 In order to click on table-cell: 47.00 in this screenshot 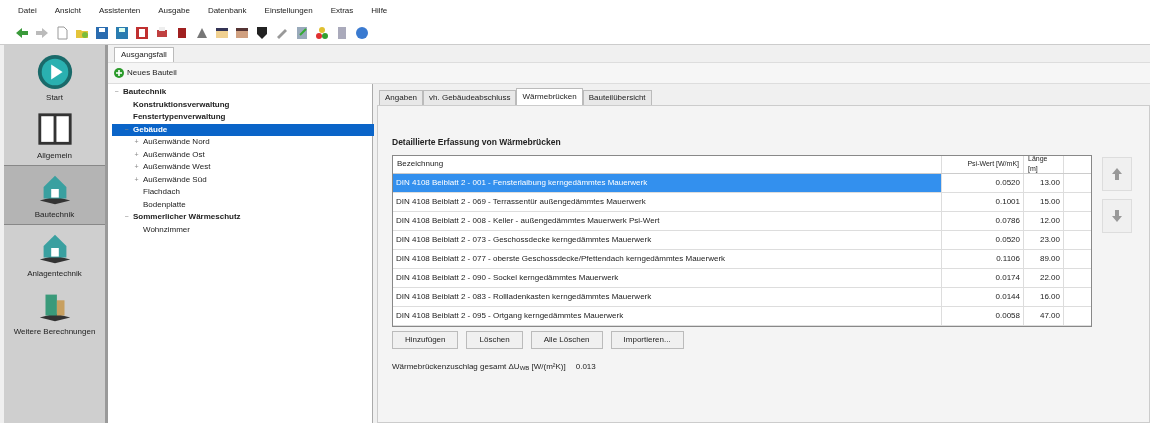, I will do `click(1044, 315)`.